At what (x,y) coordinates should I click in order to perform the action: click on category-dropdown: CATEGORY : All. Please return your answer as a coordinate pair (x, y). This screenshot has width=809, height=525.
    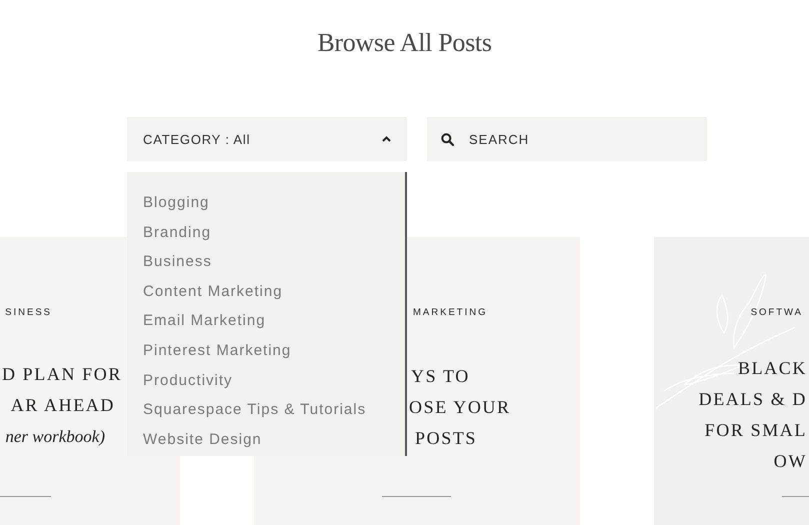
    Looking at the image, I should click on (267, 139).